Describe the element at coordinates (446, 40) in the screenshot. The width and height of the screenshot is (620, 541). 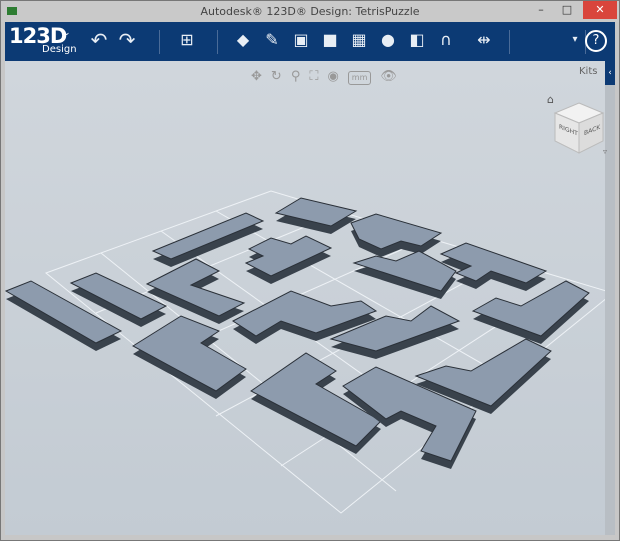
I see `snap-icon: ∩` at that location.